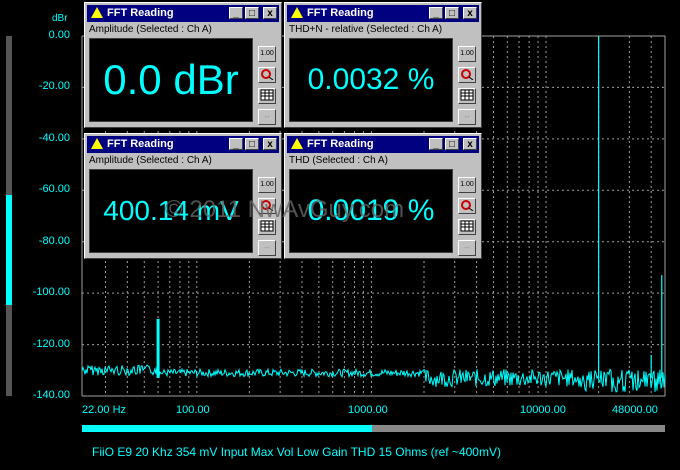 This screenshot has height=470, width=680. What do you see at coordinates (54, 240) in the screenshot?
I see `y-tick-label: -80.00` at bounding box center [54, 240].